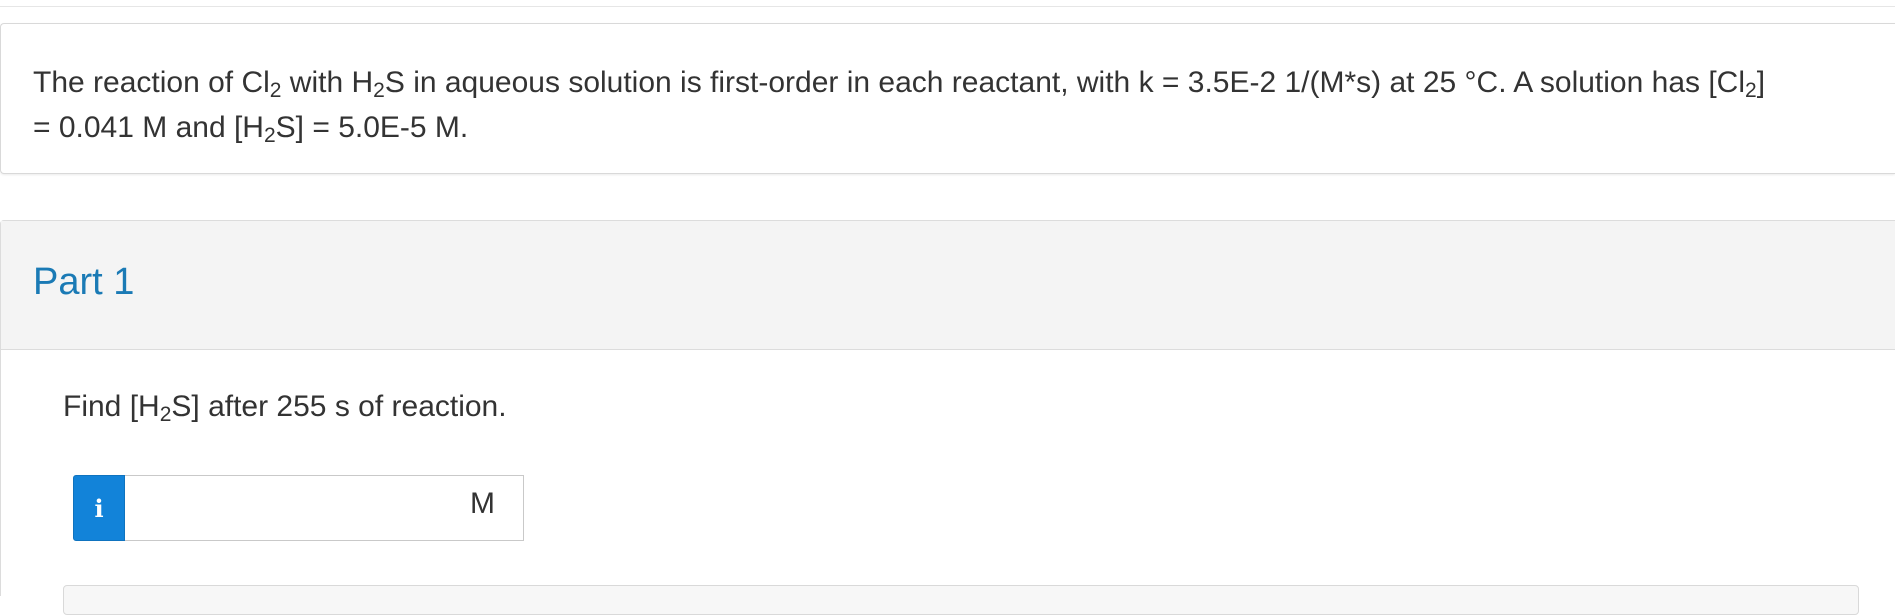 The width and height of the screenshot is (1895, 615). Describe the element at coordinates (372, 127) in the screenshot. I see `question-text-part: S] = 5.0E-5 M.` at that location.